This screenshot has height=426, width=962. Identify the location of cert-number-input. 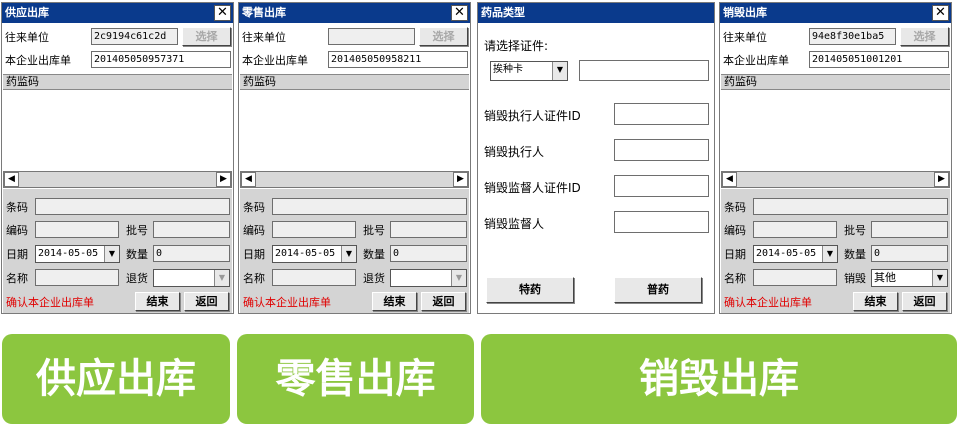
(644, 70).